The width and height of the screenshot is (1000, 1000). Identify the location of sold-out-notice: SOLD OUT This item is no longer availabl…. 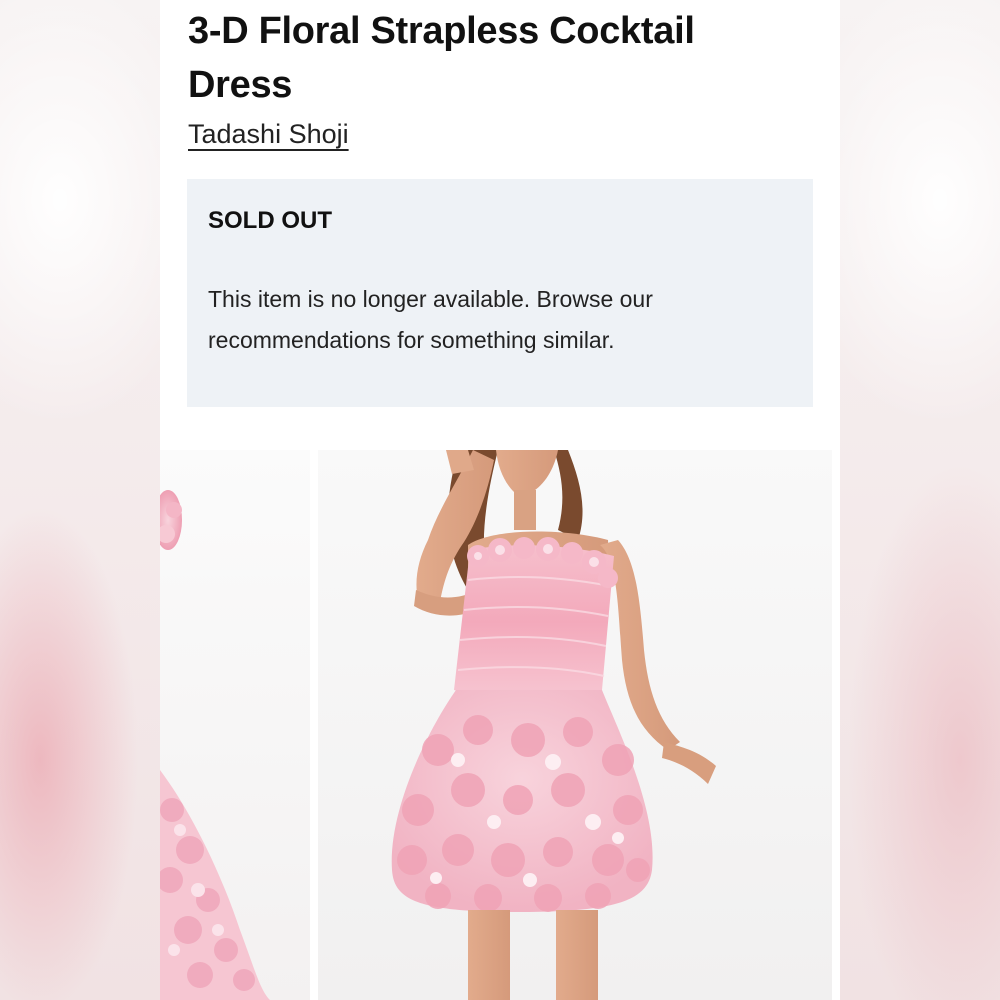
(500, 293).